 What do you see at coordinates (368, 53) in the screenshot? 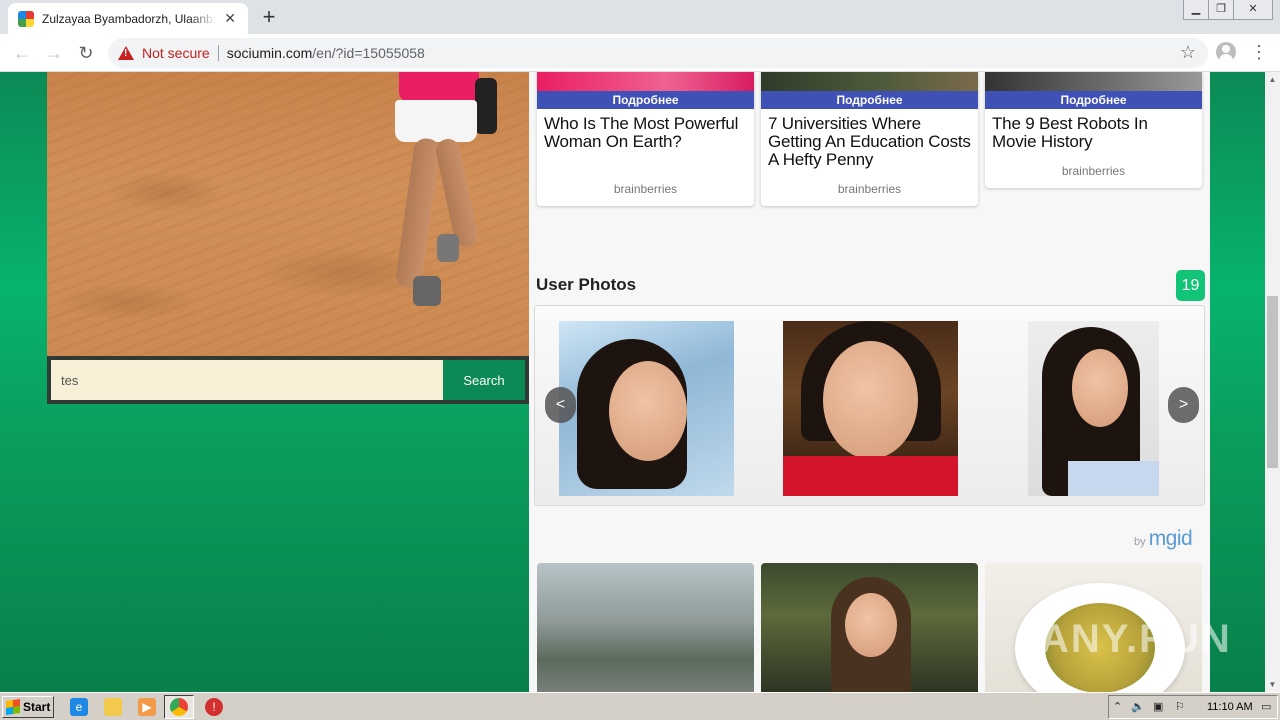
I see `url-path: /en/?id=15055058` at bounding box center [368, 53].